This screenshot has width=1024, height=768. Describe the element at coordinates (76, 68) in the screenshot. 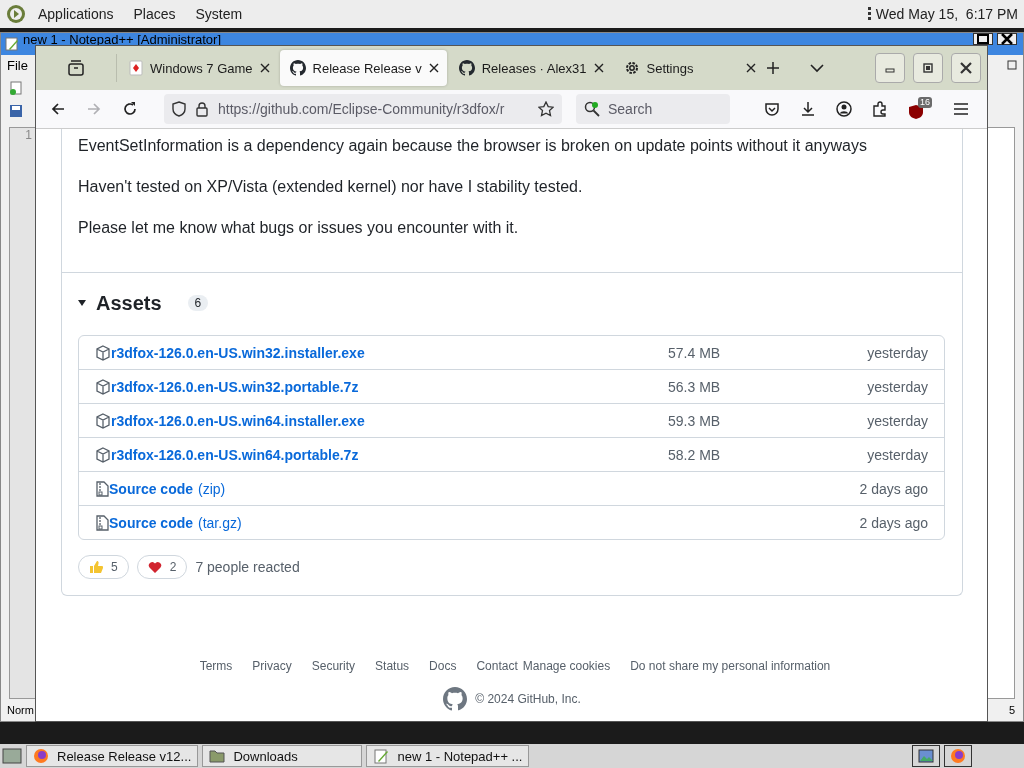

I see `tab-list-icon` at that location.